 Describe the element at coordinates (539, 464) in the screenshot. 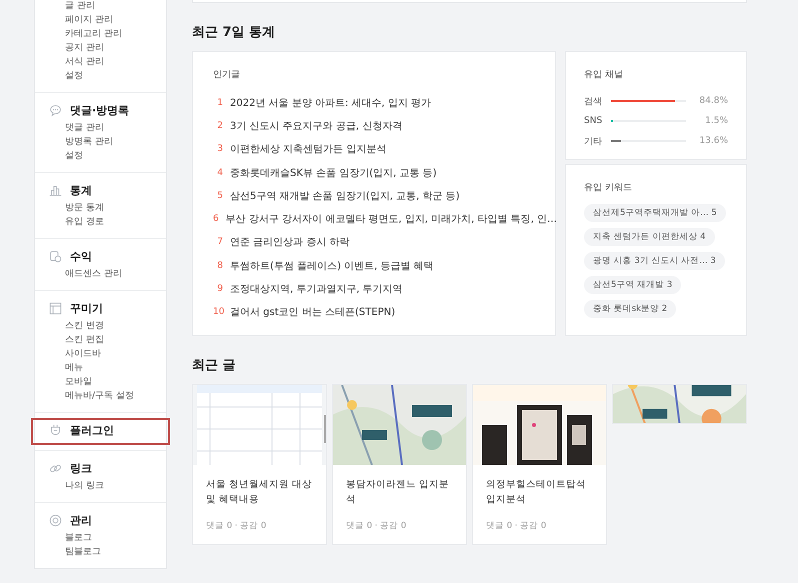

I see `post-card: 의정부힐스테이트탑석 입지분석 댓글 0 · 공감 0` at that location.